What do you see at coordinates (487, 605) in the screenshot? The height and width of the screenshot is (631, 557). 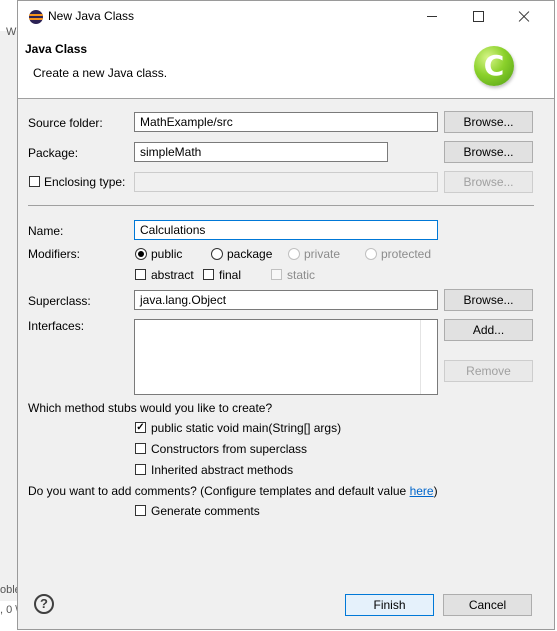 I see `cancel-button: Cancel` at bounding box center [487, 605].